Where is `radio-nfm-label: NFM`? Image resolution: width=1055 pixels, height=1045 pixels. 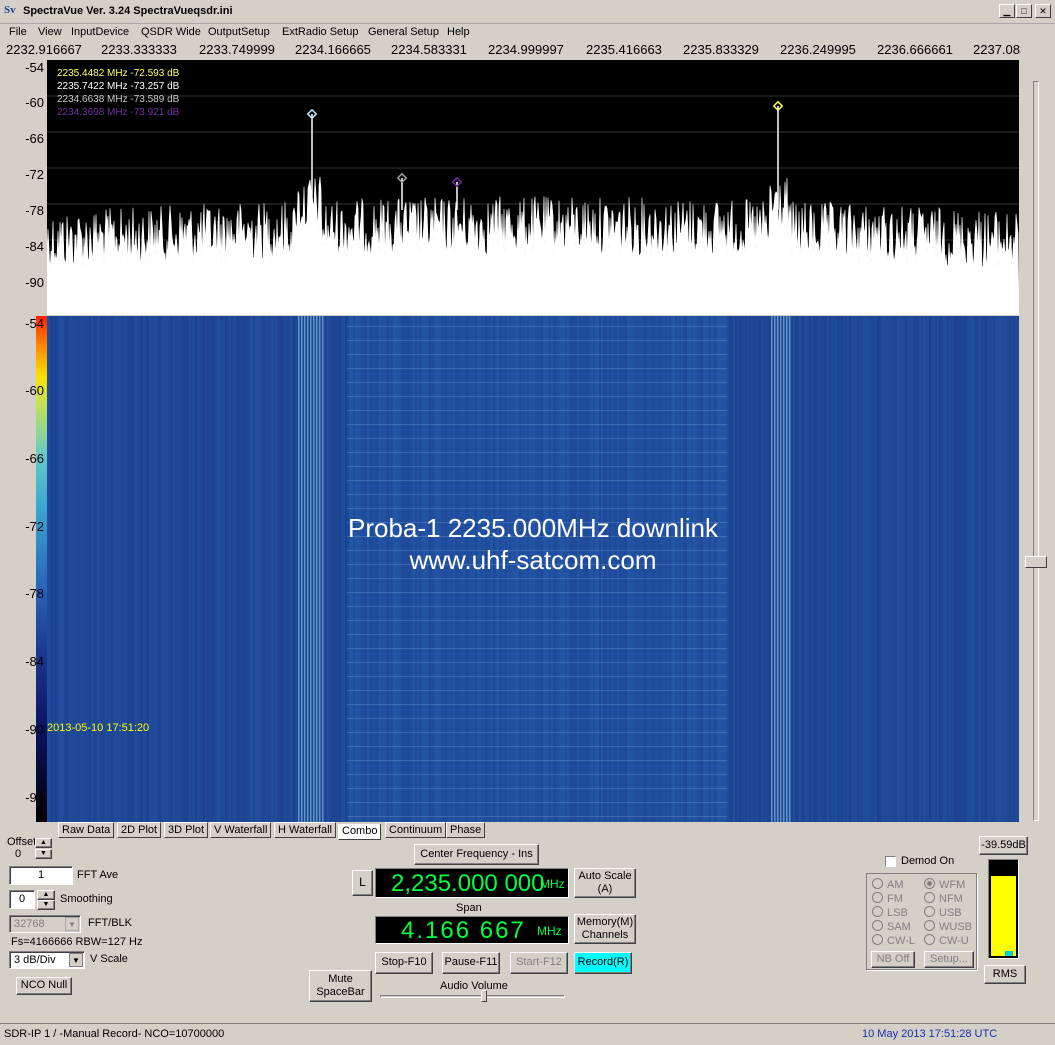
radio-nfm-label: NFM is located at coordinates (951, 899).